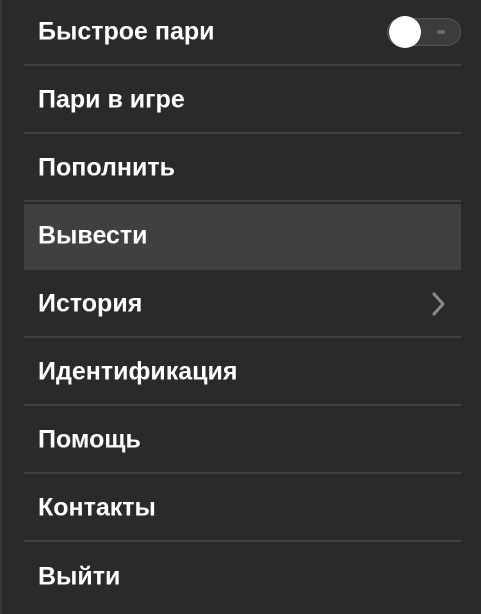 The height and width of the screenshot is (614, 481). I want to click on chevron-right-icon, so click(438, 304).